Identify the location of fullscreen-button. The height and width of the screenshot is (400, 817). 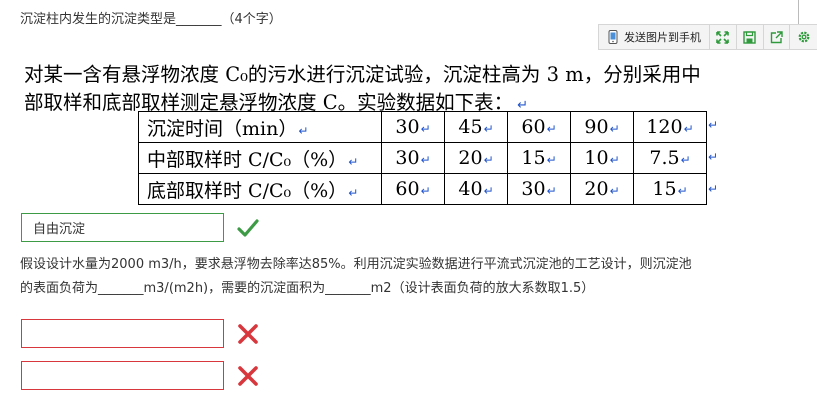
(723, 37).